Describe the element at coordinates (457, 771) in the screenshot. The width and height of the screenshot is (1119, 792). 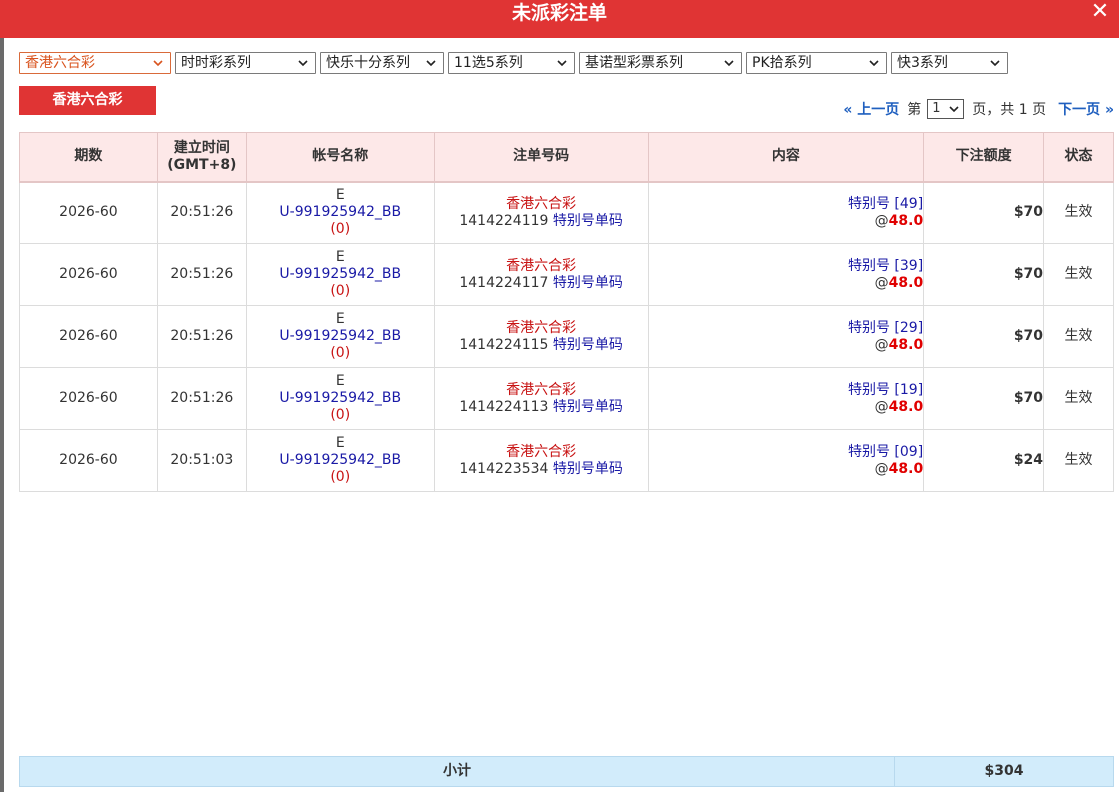
I see `subtotal-label: 小计` at that location.